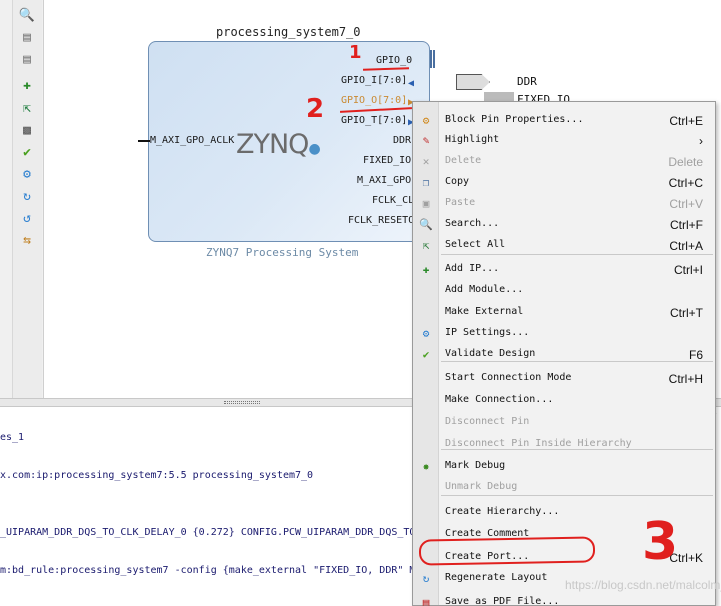 The height and width of the screenshot is (606, 721). Describe the element at coordinates (472, 139) in the screenshot. I see `menu-item-label: Highlight` at that location.